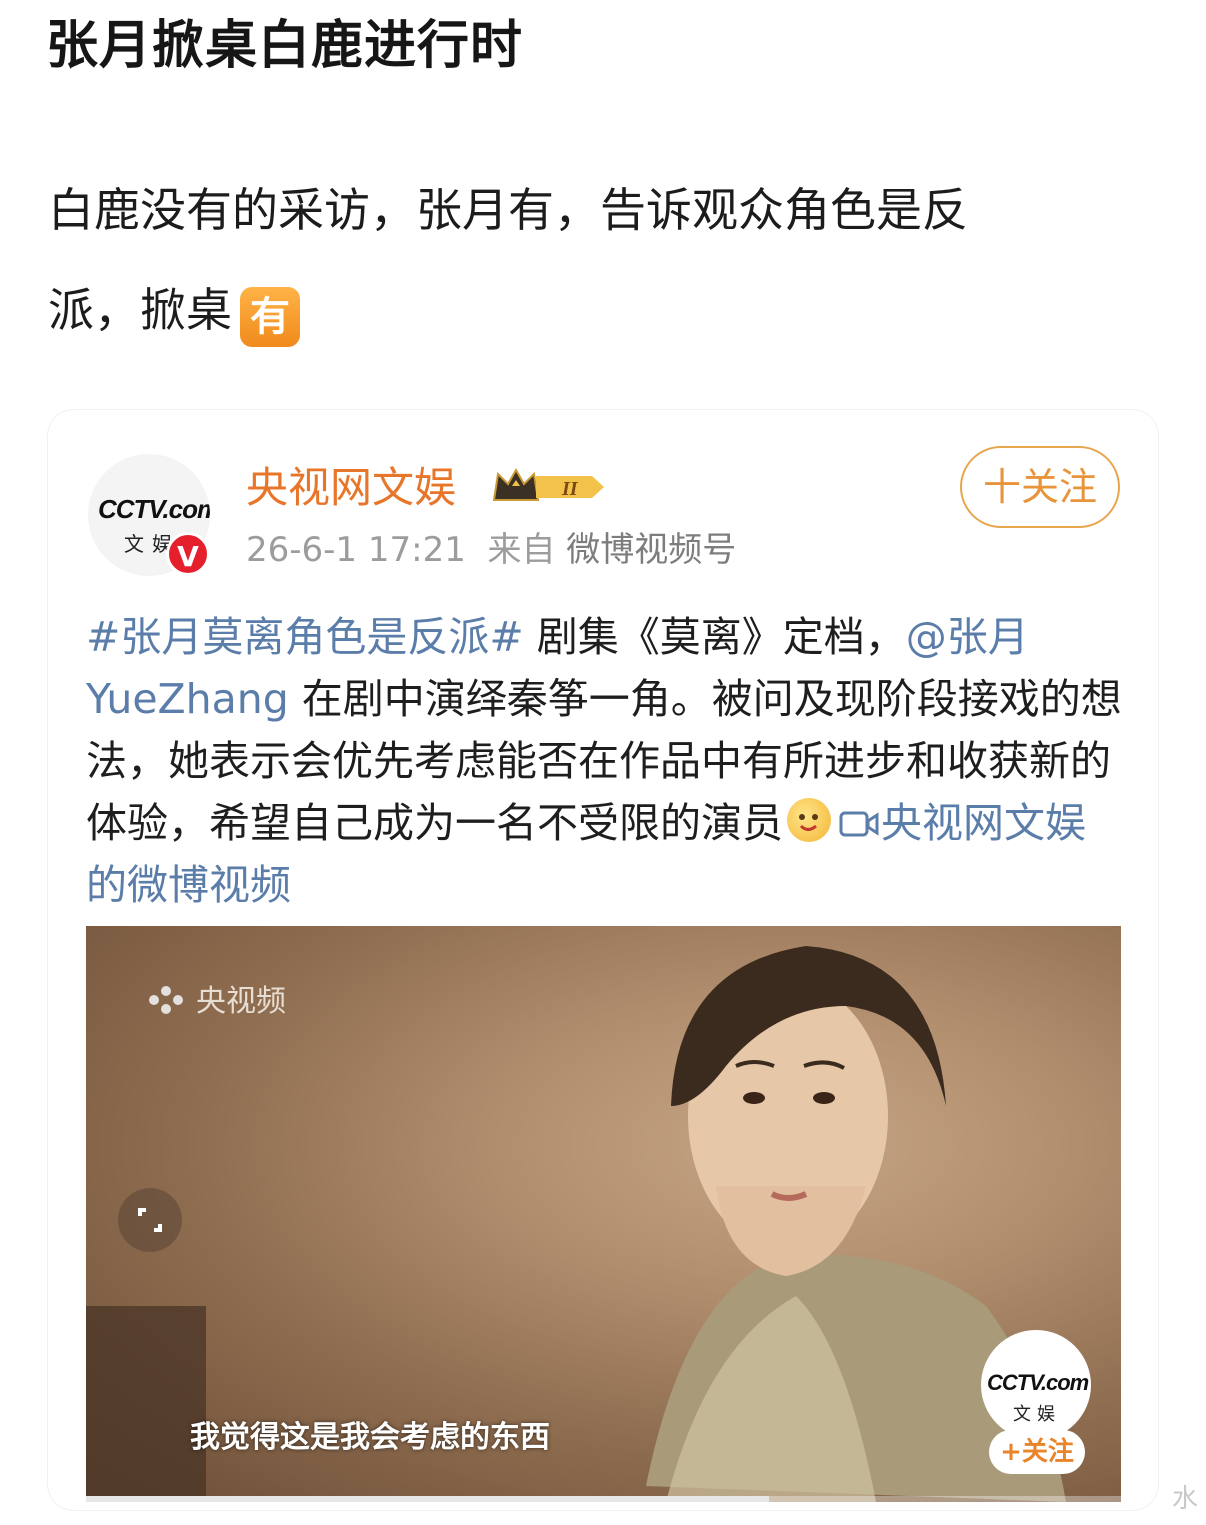 This screenshot has width=1206, height=1525. I want to click on post-body-line-2-text: 派，掀桌, so click(140, 310).